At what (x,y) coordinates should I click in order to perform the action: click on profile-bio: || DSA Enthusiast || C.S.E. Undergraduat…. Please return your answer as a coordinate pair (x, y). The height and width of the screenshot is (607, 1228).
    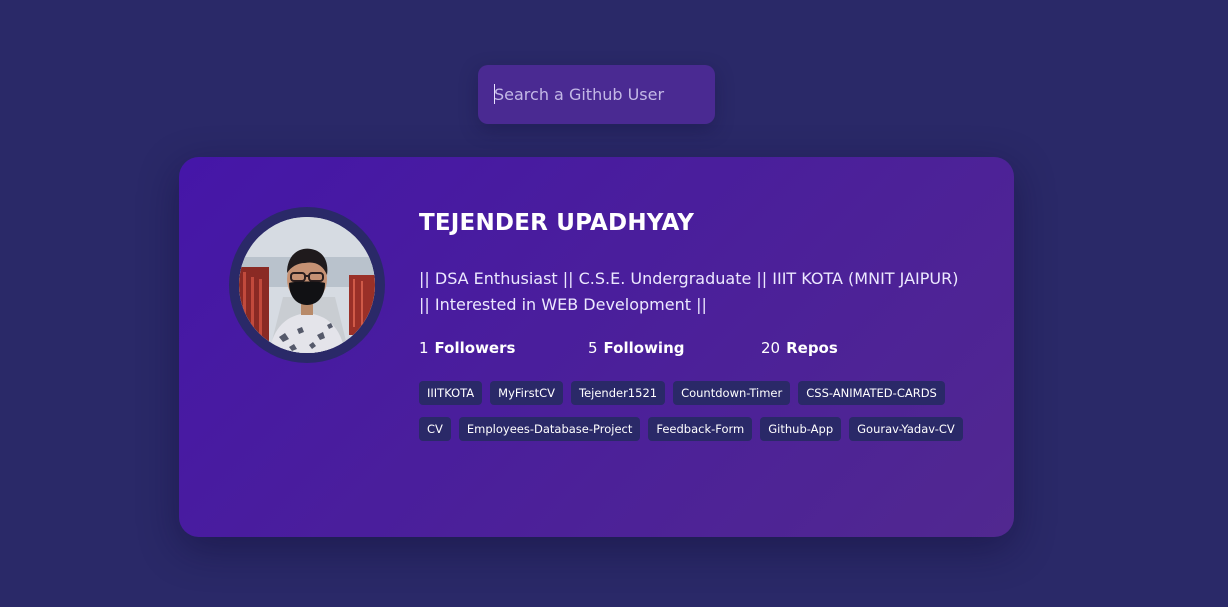
    Looking at the image, I should click on (699, 292).